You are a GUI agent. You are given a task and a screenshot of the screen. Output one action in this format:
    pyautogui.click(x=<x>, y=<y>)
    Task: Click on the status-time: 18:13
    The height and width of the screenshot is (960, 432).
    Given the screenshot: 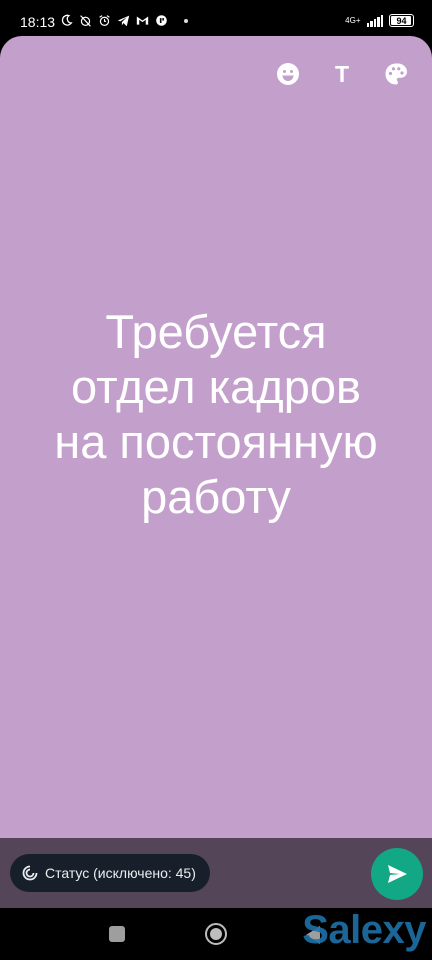 What is the action you would take?
    pyautogui.click(x=38, y=22)
    